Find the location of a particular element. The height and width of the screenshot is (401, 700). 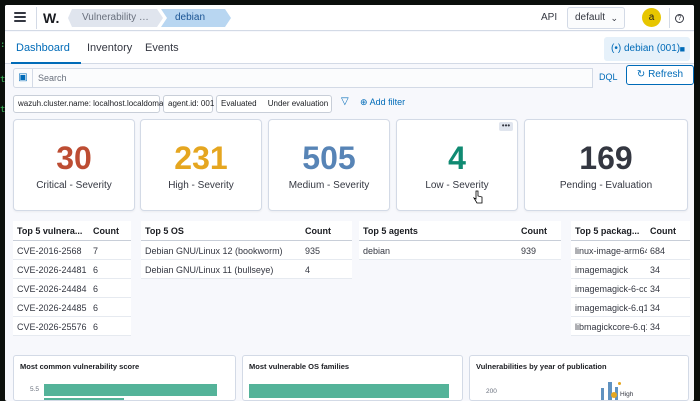

dql-toggle: DQL is located at coordinates (608, 77).